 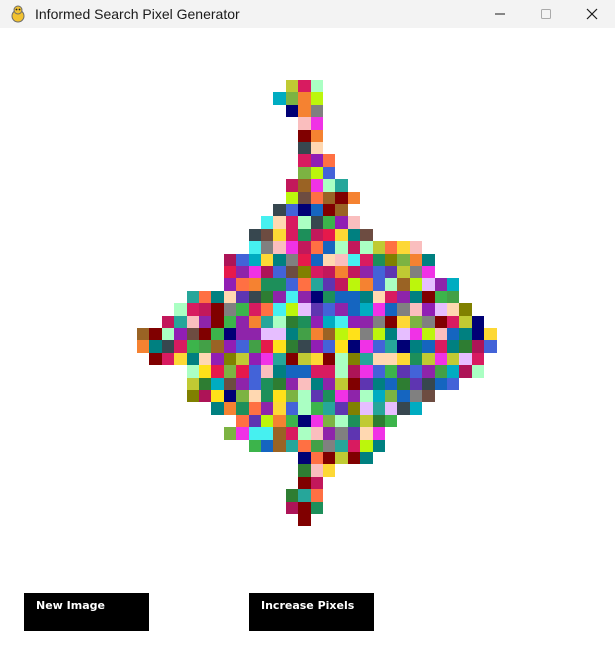 What do you see at coordinates (137, 14) in the screenshot?
I see `window-title: Informed Search Pixel Generator` at bounding box center [137, 14].